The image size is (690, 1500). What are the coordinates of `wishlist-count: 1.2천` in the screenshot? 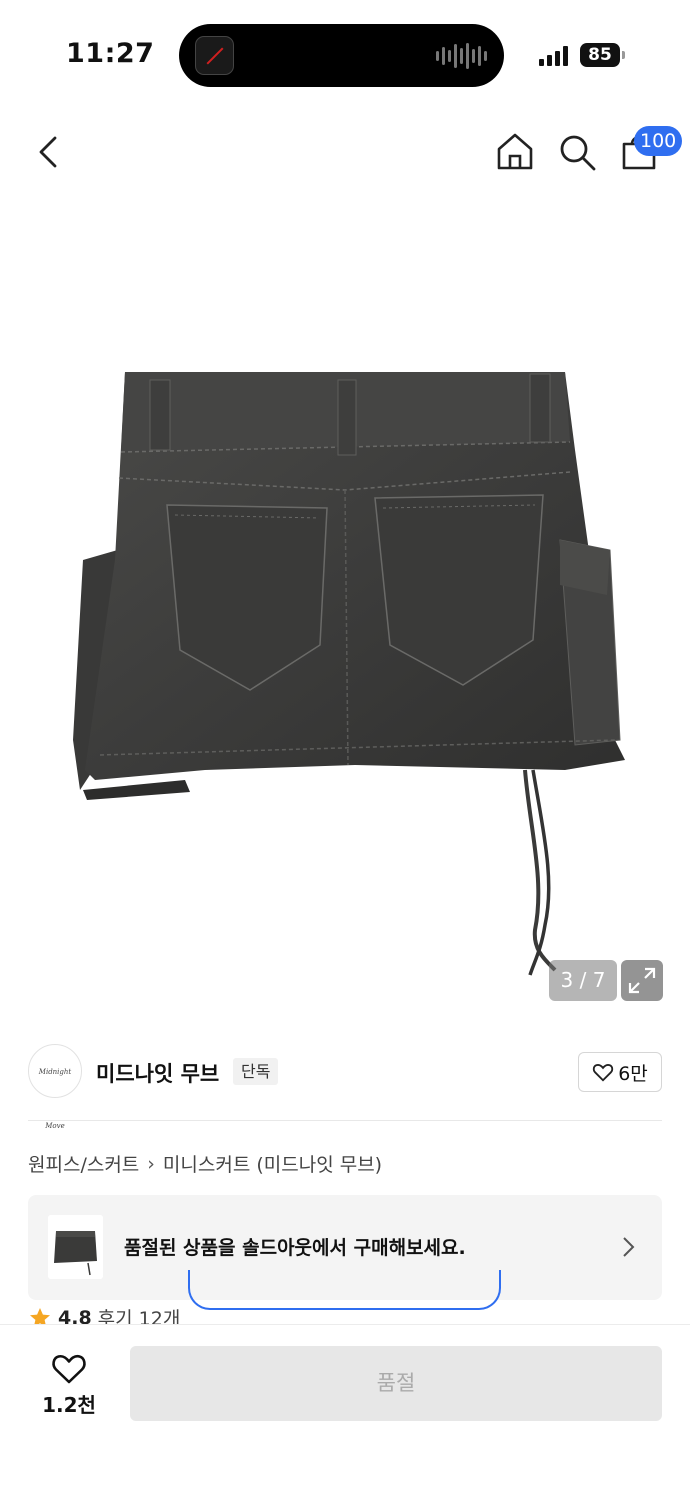 It's located at (69, 1405).